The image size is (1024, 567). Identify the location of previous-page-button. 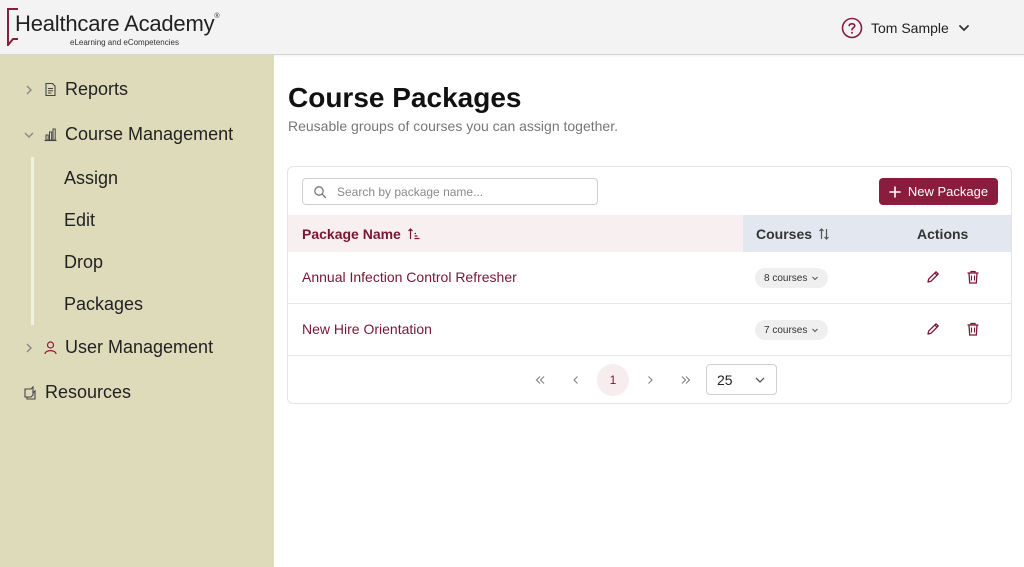
(576, 380).